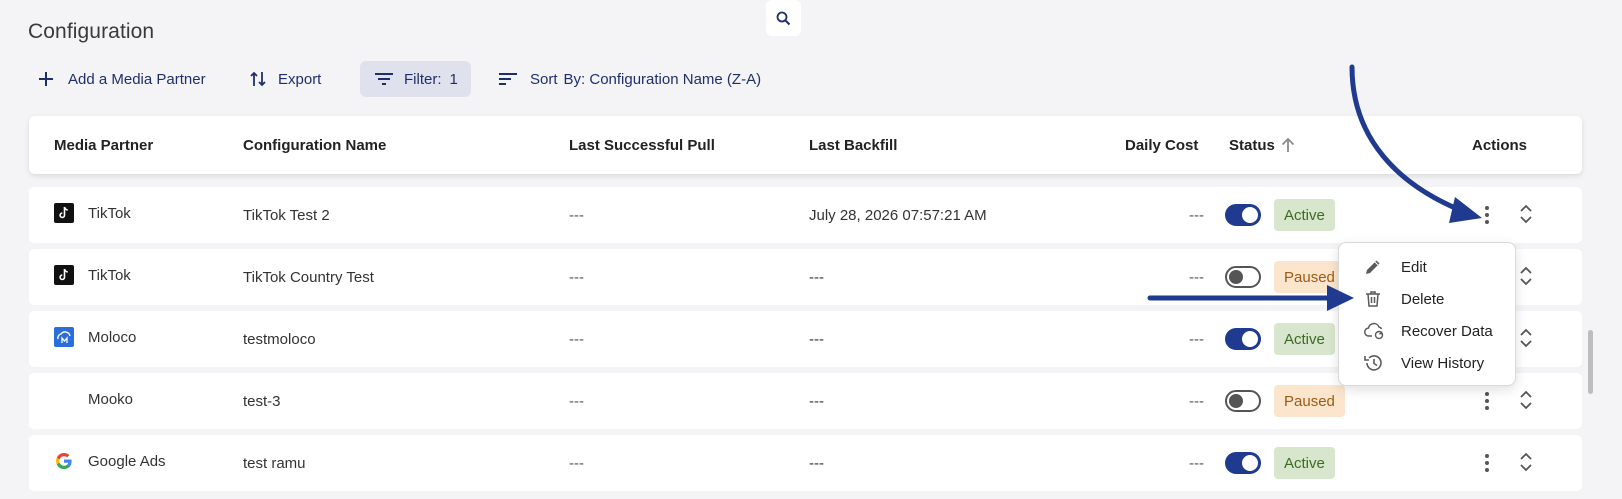  Describe the element at coordinates (262, 401) in the screenshot. I see `configuration-name: test-3` at that location.